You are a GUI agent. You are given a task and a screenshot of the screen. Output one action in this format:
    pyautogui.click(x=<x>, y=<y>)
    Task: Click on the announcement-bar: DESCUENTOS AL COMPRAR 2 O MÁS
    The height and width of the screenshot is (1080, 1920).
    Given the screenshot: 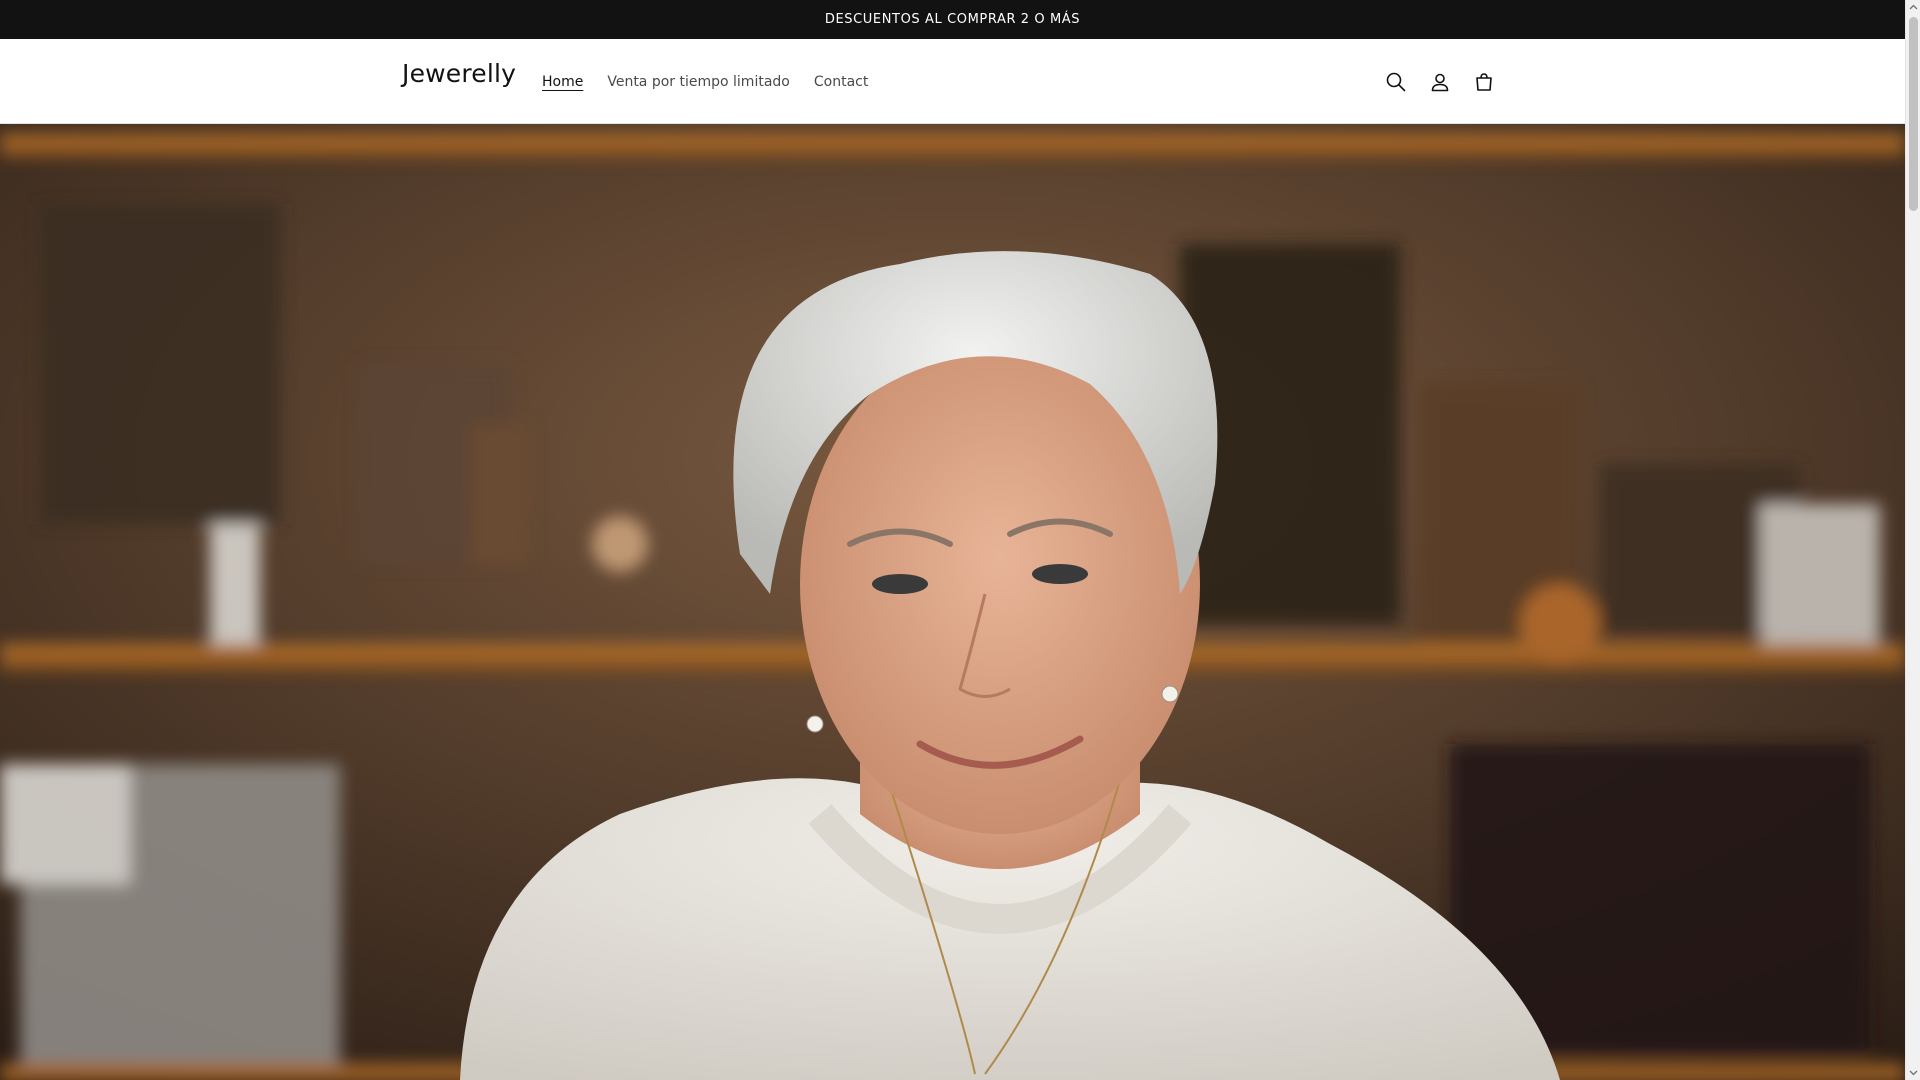 What is the action you would take?
    pyautogui.click(x=952, y=19)
    